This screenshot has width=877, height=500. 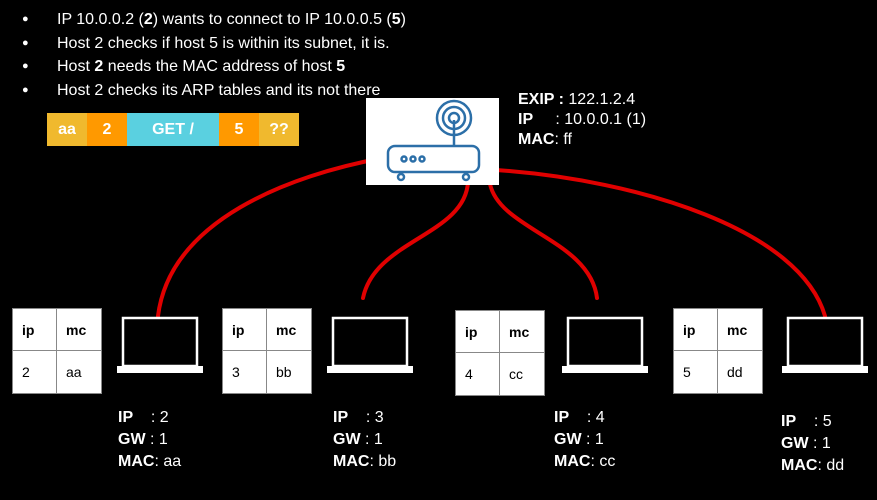 What do you see at coordinates (150, 439) in the screenshot?
I see `host-info-2: IP : 2 GW : 1 MAC: aa` at bounding box center [150, 439].